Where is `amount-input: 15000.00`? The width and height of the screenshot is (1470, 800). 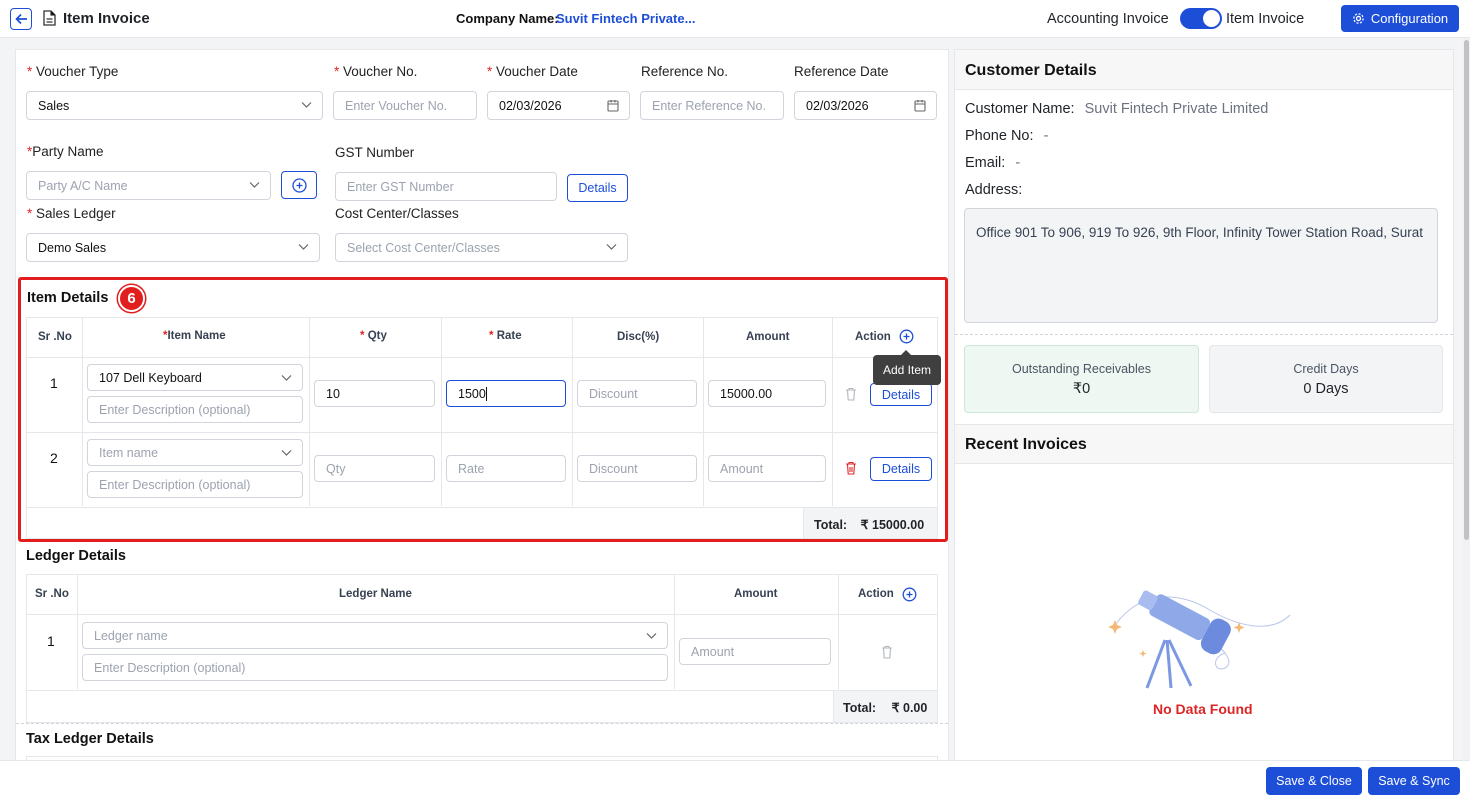
amount-input: 15000.00 is located at coordinates (767, 393).